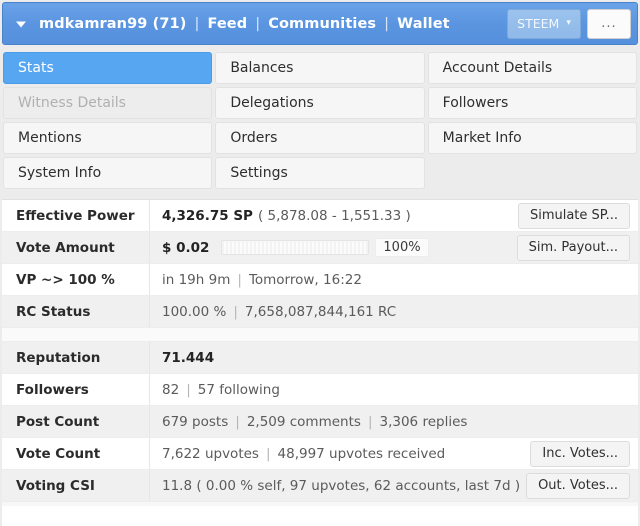 This screenshot has width=640, height=526. I want to click on followers-count: 82, so click(171, 389).